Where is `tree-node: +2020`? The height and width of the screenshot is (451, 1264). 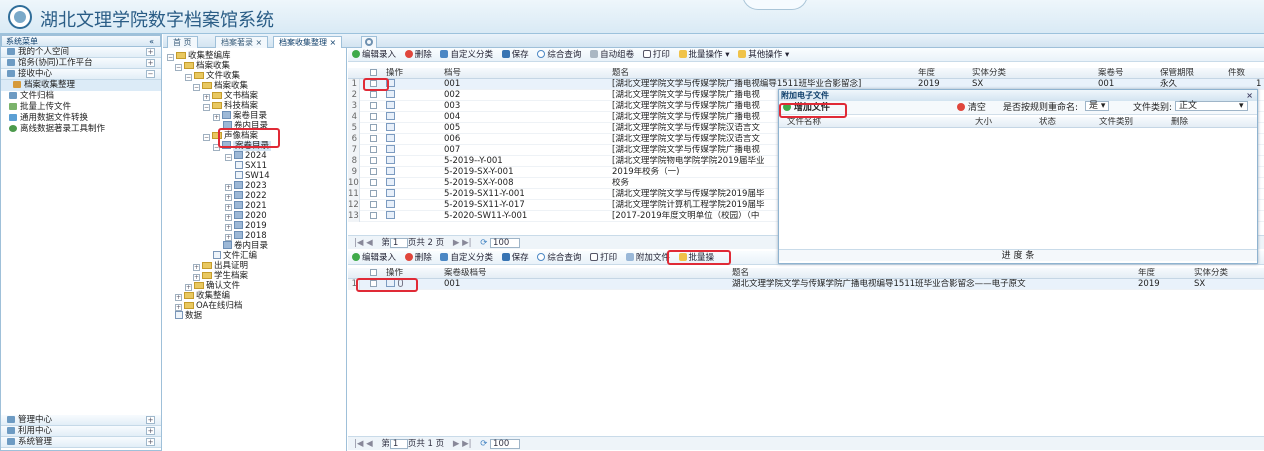
tree-node: +2020 is located at coordinates (246, 216).